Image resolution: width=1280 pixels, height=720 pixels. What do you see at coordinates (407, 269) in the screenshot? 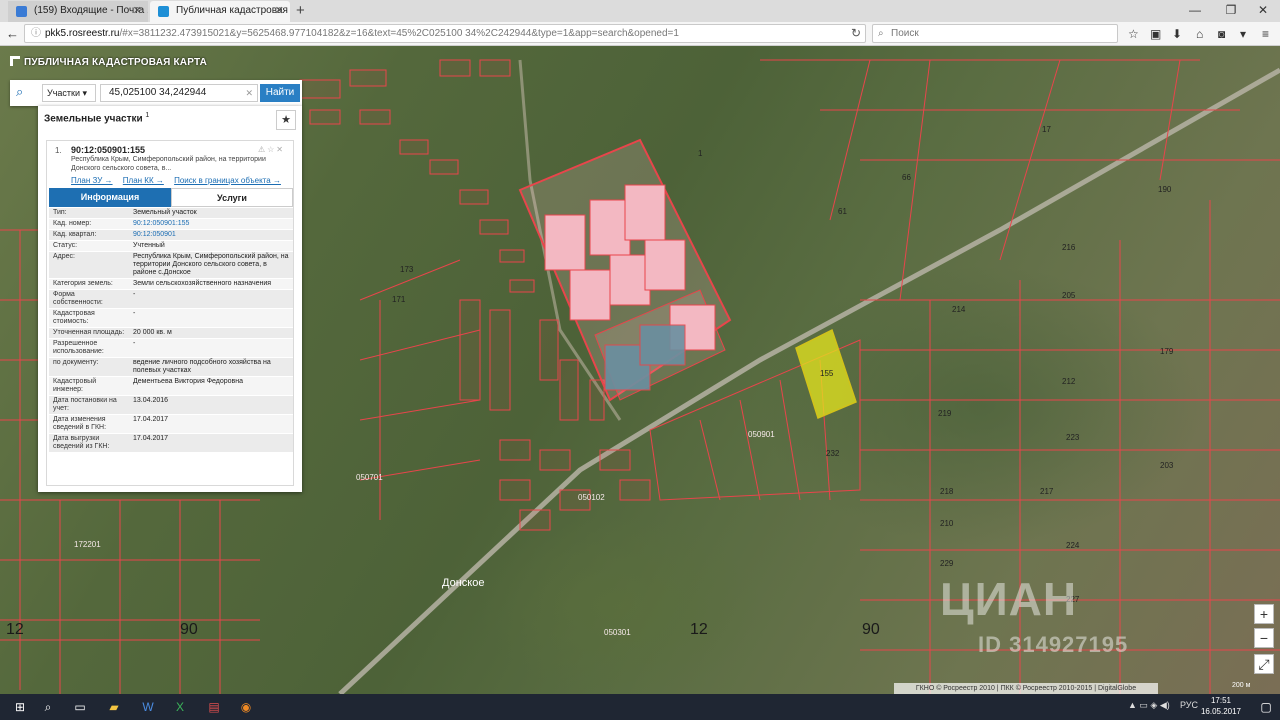
I see `parcel-label: 173` at bounding box center [407, 269].